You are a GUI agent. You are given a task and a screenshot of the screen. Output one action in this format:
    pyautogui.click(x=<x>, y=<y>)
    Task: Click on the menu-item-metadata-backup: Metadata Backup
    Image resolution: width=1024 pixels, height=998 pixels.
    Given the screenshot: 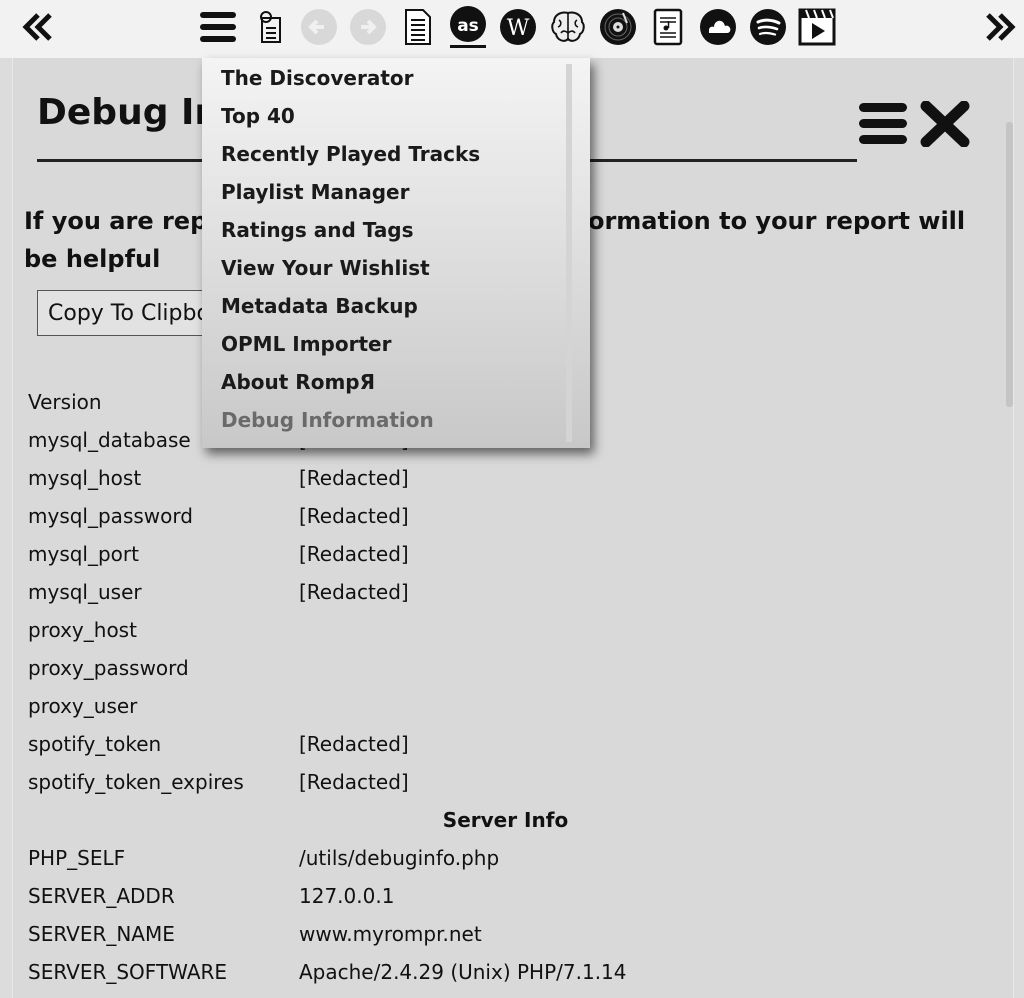 What is the action you would take?
    pyautogui.click(x=319, y=306)
    